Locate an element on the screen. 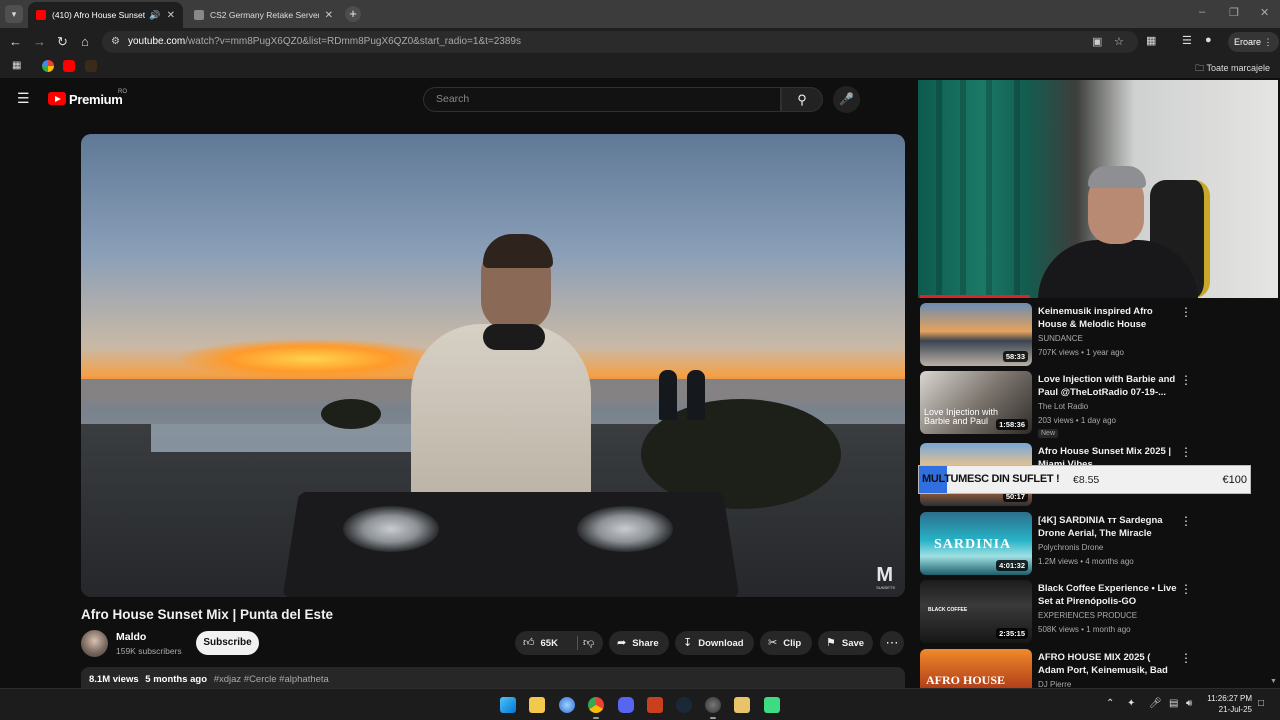 This screenshot has height=720, width=1280. rec-channel: The Lot Radio is located at coordinates (1063, 406).